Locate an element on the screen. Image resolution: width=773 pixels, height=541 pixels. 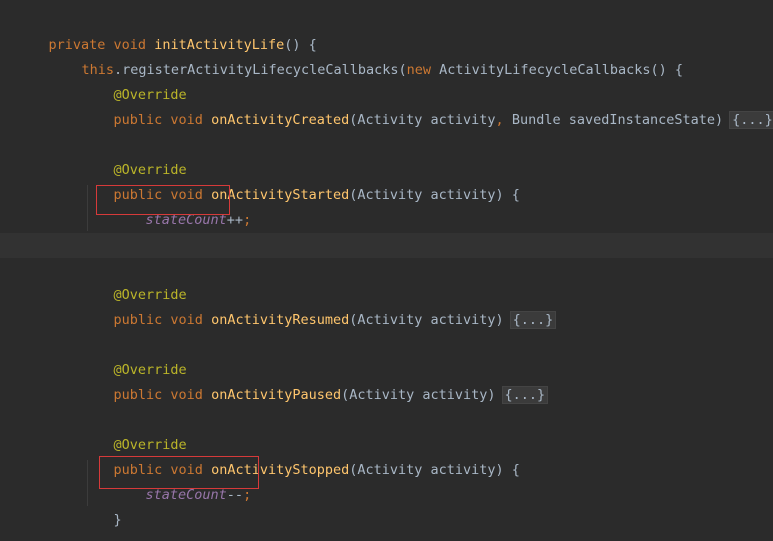
code-text: Bundle savedInstanceState) is located at coordinates (613, 120).